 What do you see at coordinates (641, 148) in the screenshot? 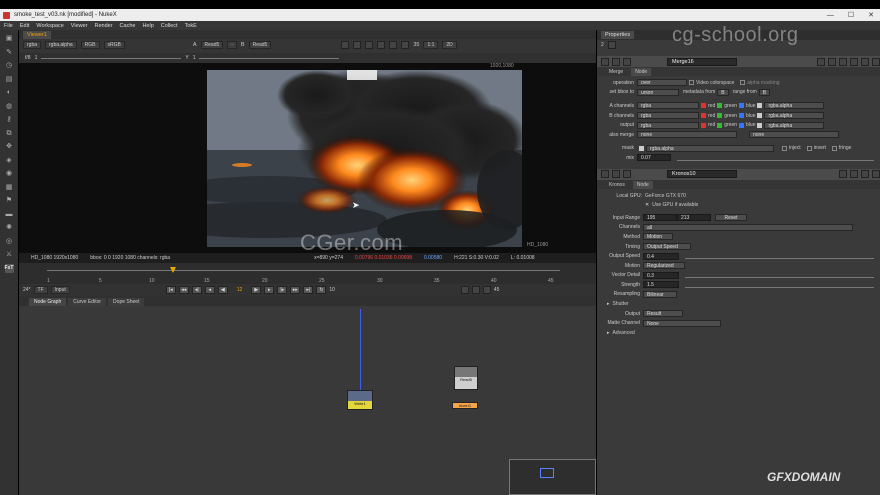
I see `mask-checkbox` at bounding box center [641, 148].